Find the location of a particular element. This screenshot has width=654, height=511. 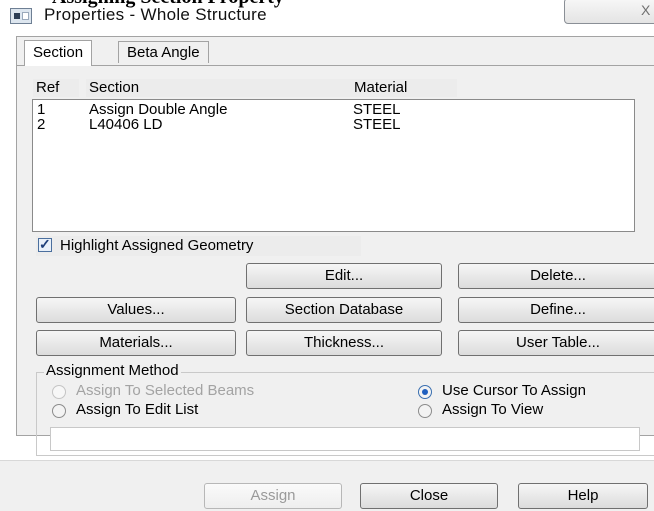

use-cursor-radio is located at coordinates (425, 392).